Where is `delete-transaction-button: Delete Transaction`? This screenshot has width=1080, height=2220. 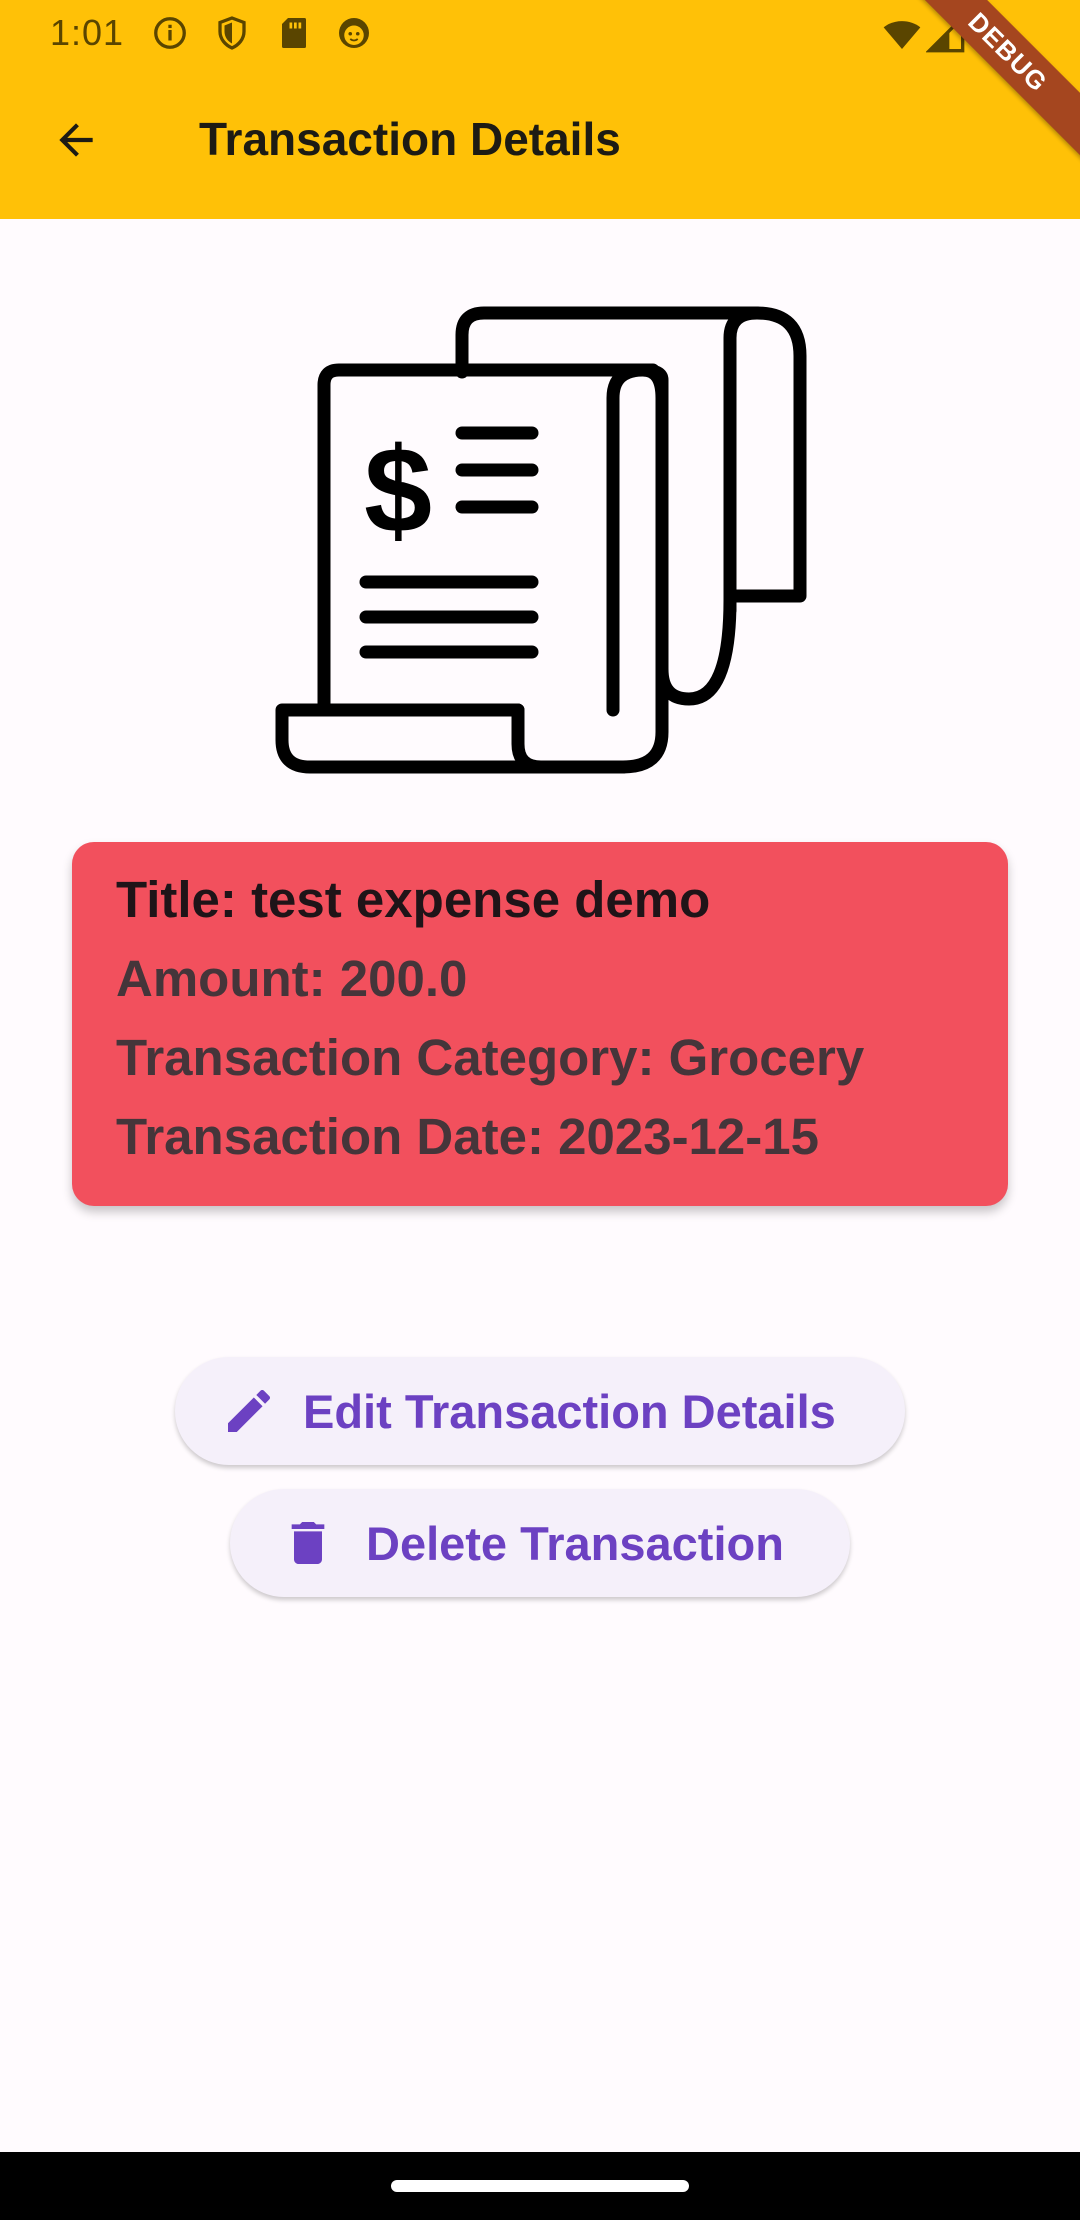 delete-transaction-button: Delete Transaction is located at coordinates (540, 1543).